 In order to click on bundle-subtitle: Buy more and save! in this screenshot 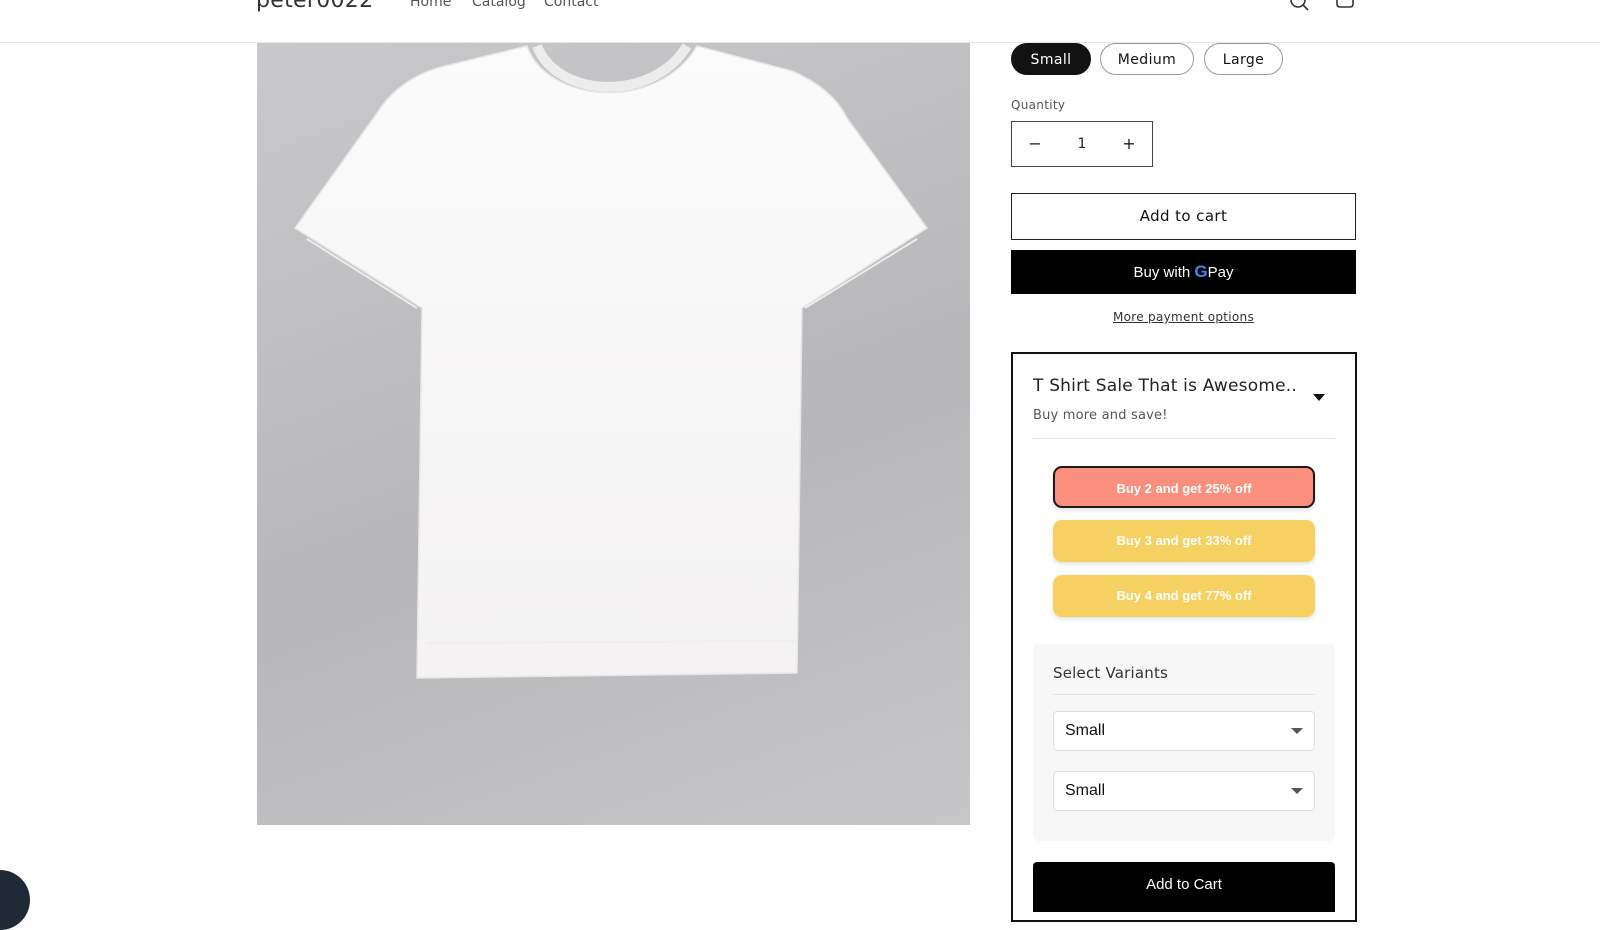, I will do `click(1100, 415)`.